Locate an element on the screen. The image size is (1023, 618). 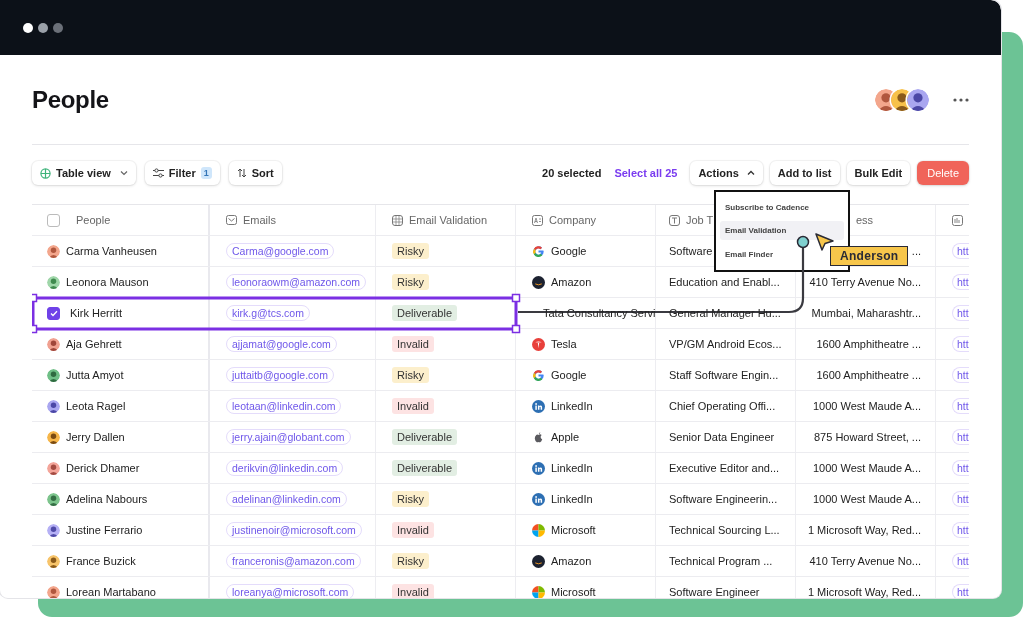
person-name: Aja Gehrett is located at coordinates (94, 344).